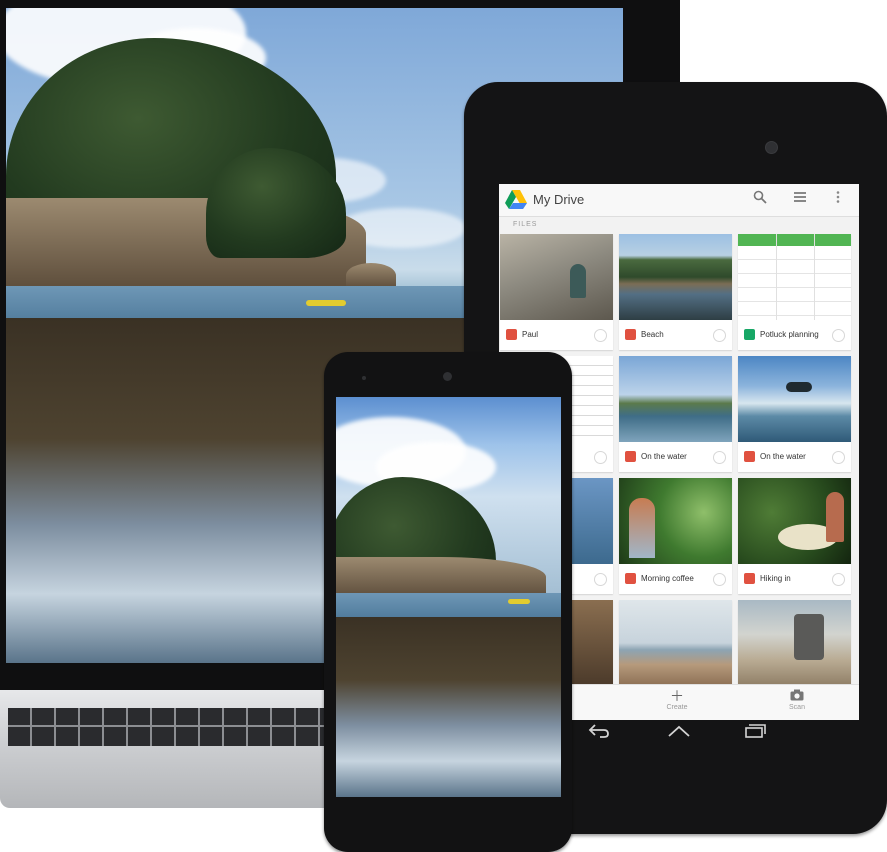 This screenshot has height=852, width=887. I want to click on more-vert-icon, so click(838, 199).